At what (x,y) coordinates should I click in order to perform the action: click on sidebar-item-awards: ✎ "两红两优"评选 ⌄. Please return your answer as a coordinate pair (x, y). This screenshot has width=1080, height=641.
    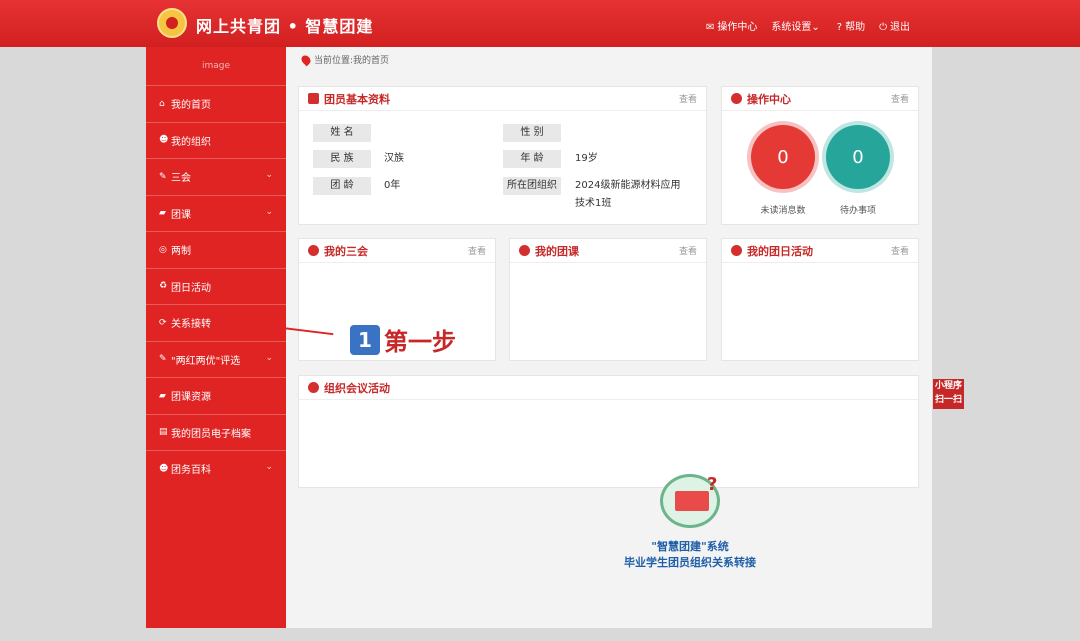
    Looking at the image, I should click on (216, 359).